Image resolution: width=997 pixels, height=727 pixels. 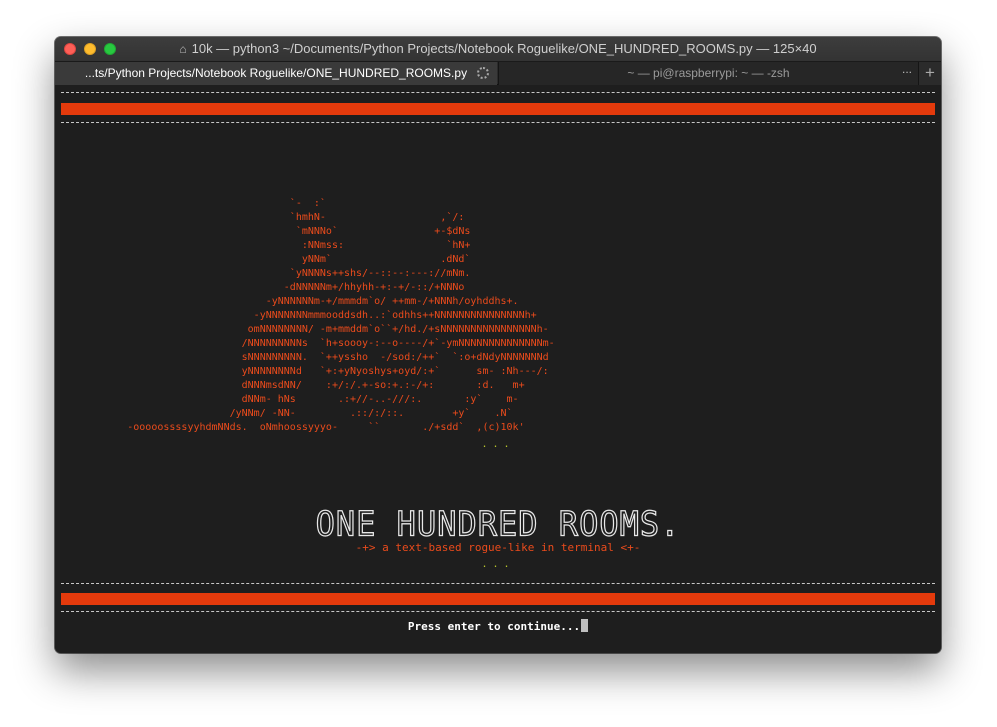 What do you see at coordinates (498, 122) in the screenshot?
I see `top-dashed-border-lower` at bounding box center [498, 122].